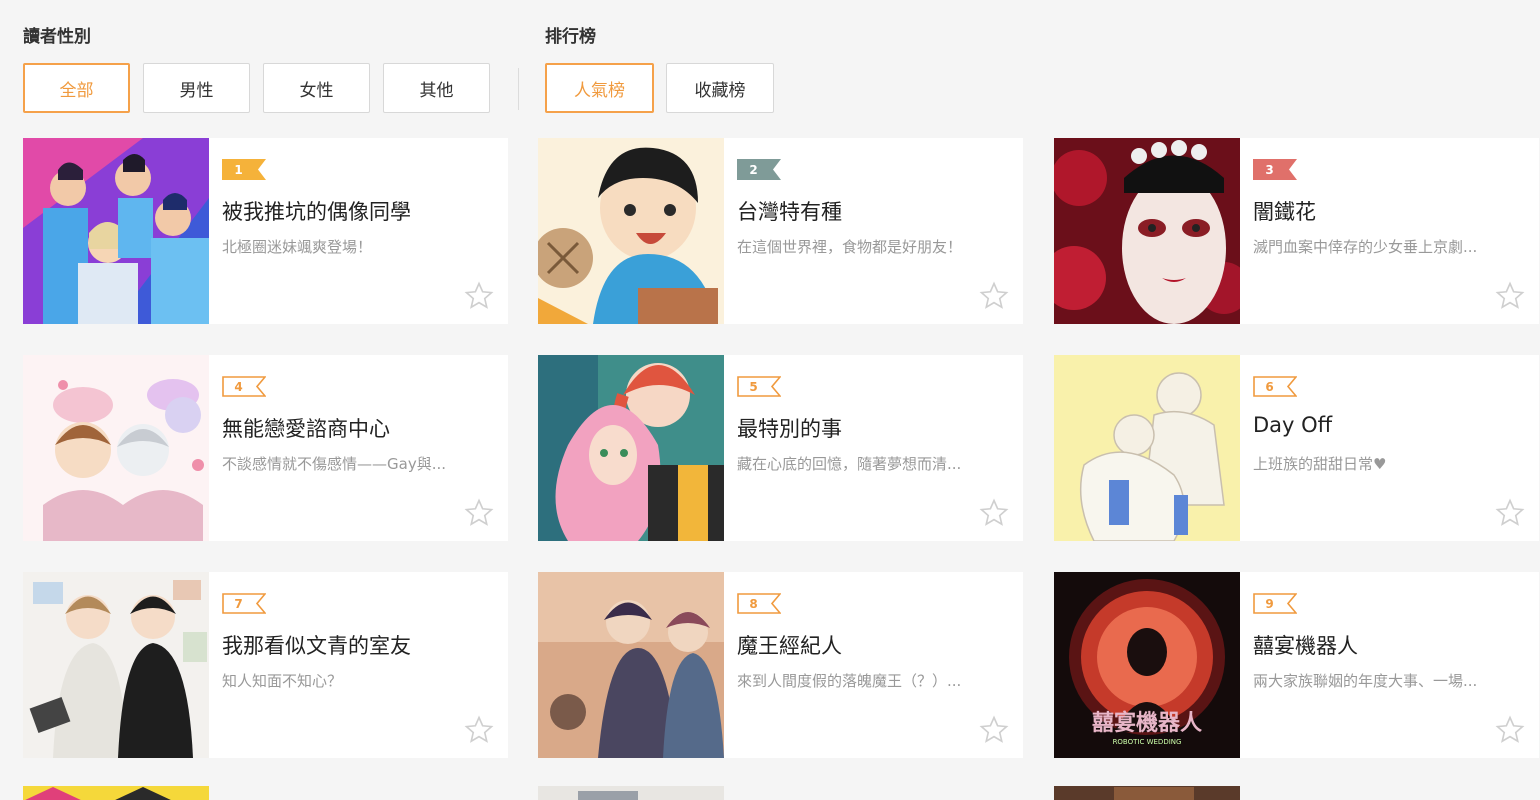 This screenshot has height=800, width=1540. Describe the element at coordinates (196, 88) in the screenshot. I see `gender-male-button: 男性` at that location.